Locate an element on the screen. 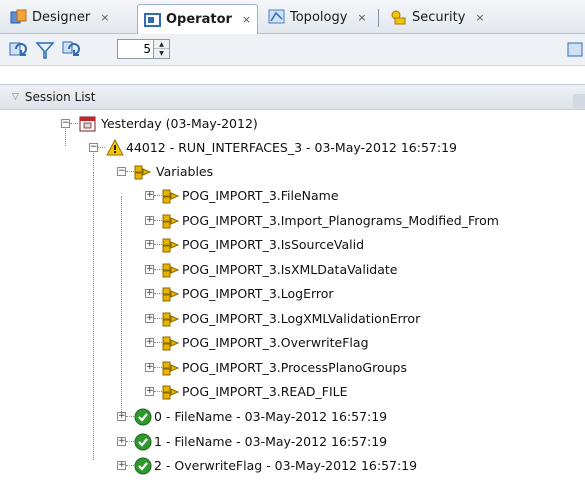  tab-label: Topology is located at coordinates (319, 17).